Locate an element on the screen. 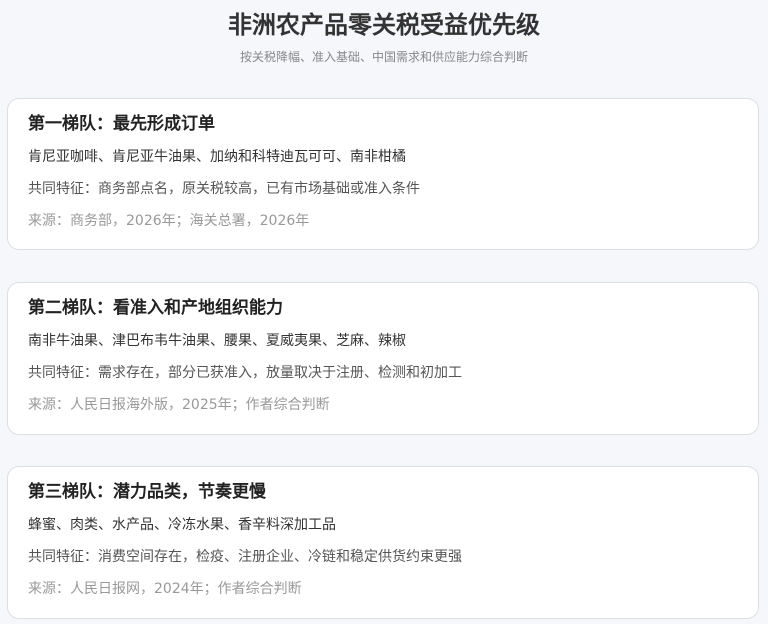 The image size is (768, 624). tier-source: 来源：商务部，2026年；海关总署，2026年 is located at coordinates (169, 221).